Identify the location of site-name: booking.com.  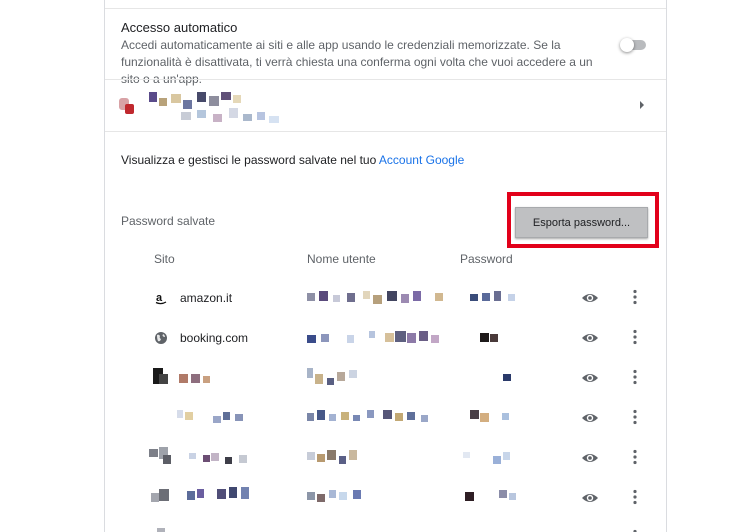
(214, 338).